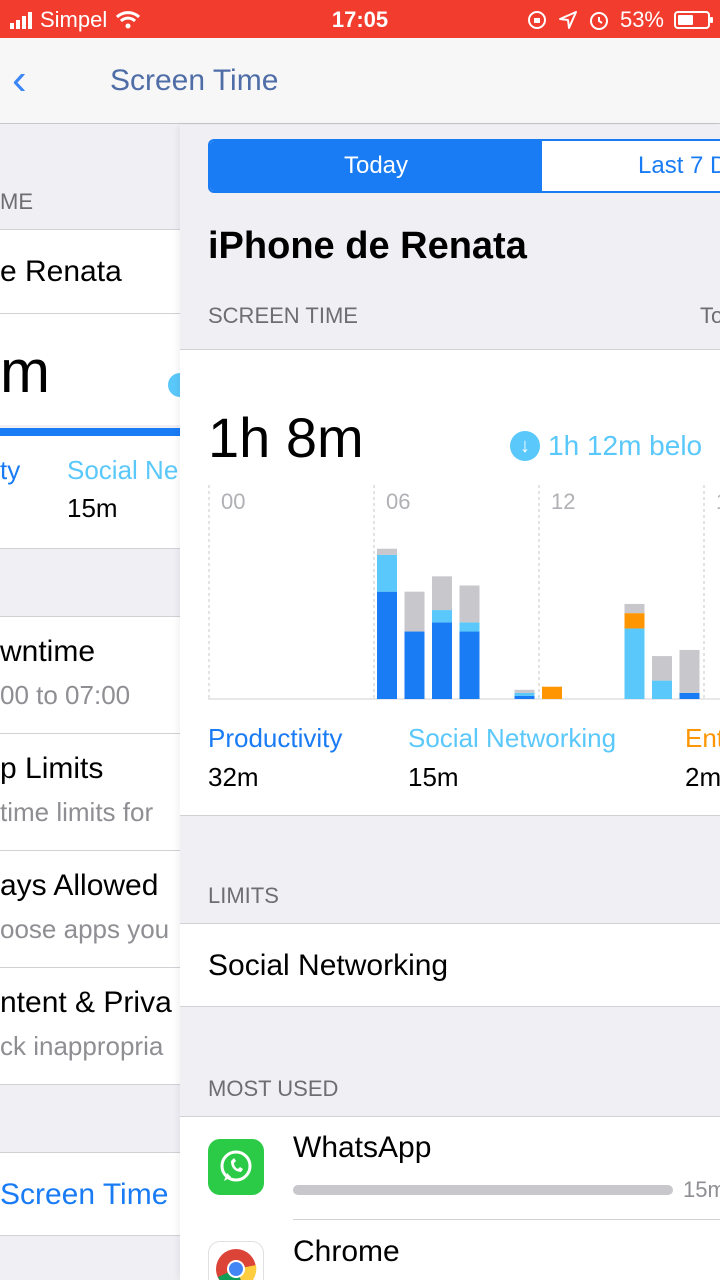 This screenshot has height=1280, width=720. Describe the element at coordinates (16, 201) in the screenshot. I see `lp-section-header: ME` at that location.